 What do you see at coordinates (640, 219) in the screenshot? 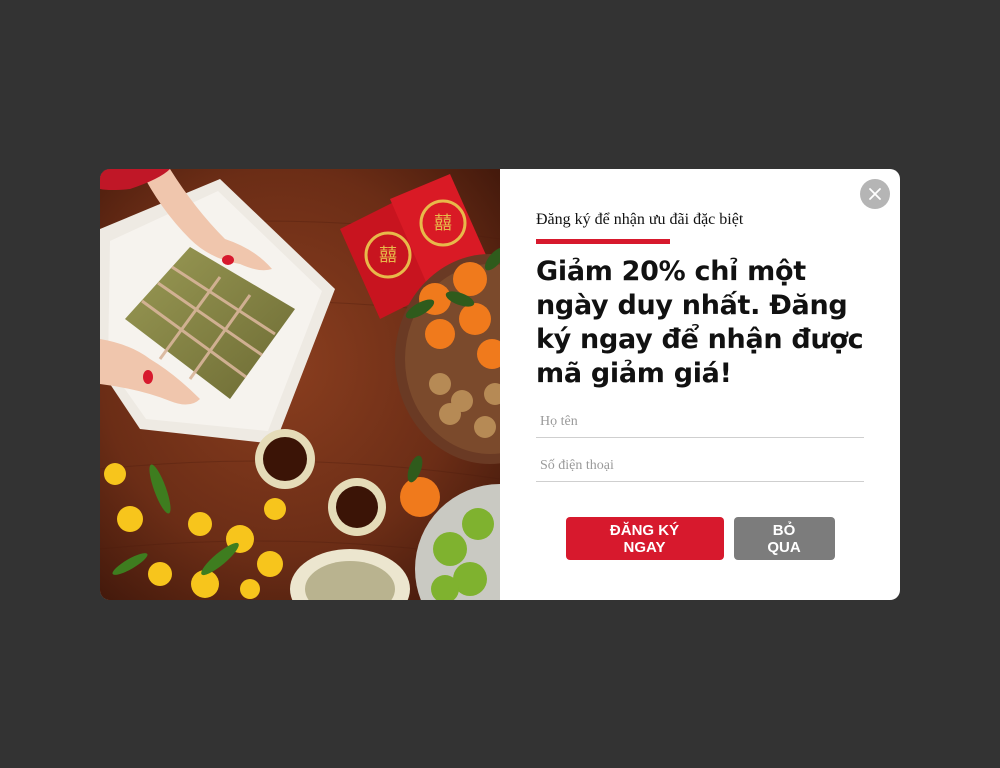
I see `popup-subtitle: Đăng ký để nhận ưu đãi đặc biệt` at bounding box center [640, 219].